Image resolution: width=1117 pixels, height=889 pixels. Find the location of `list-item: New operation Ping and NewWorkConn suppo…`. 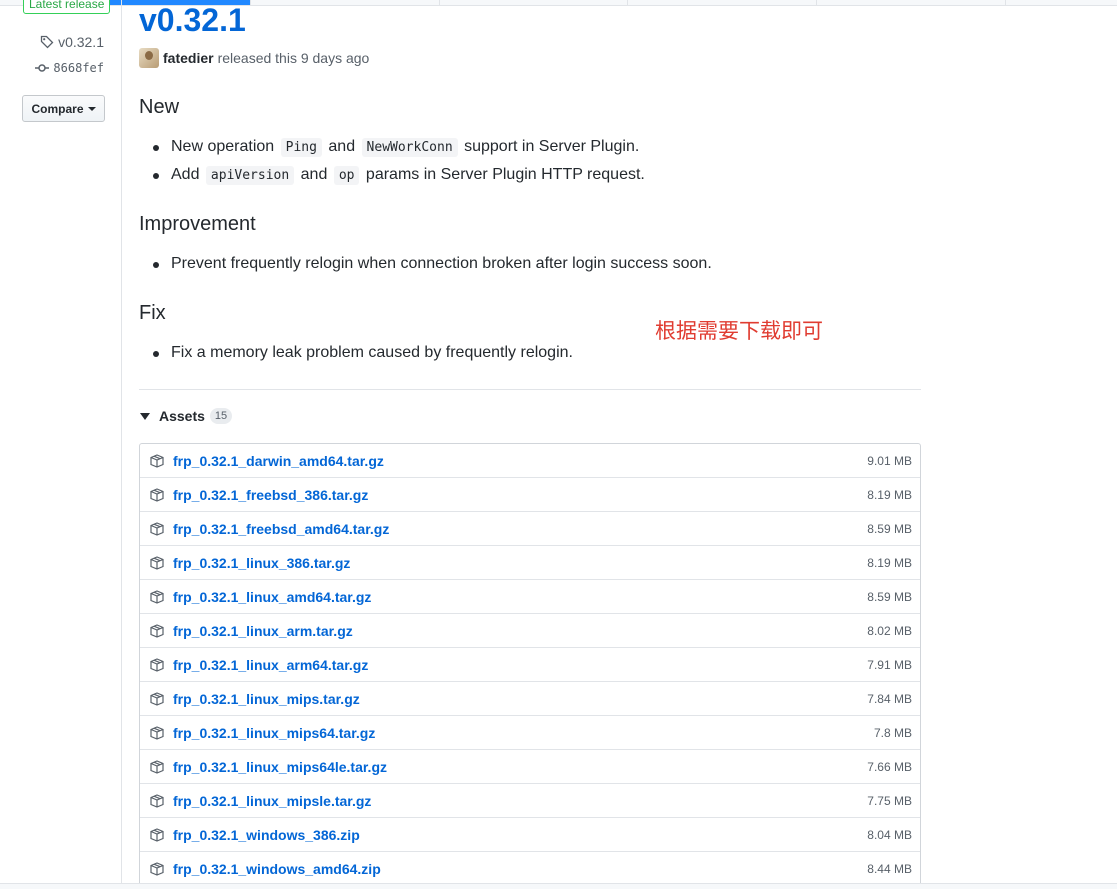

list-item: New operation Ping and NewWorkConn suppo… is located at coordinates (392, 147).